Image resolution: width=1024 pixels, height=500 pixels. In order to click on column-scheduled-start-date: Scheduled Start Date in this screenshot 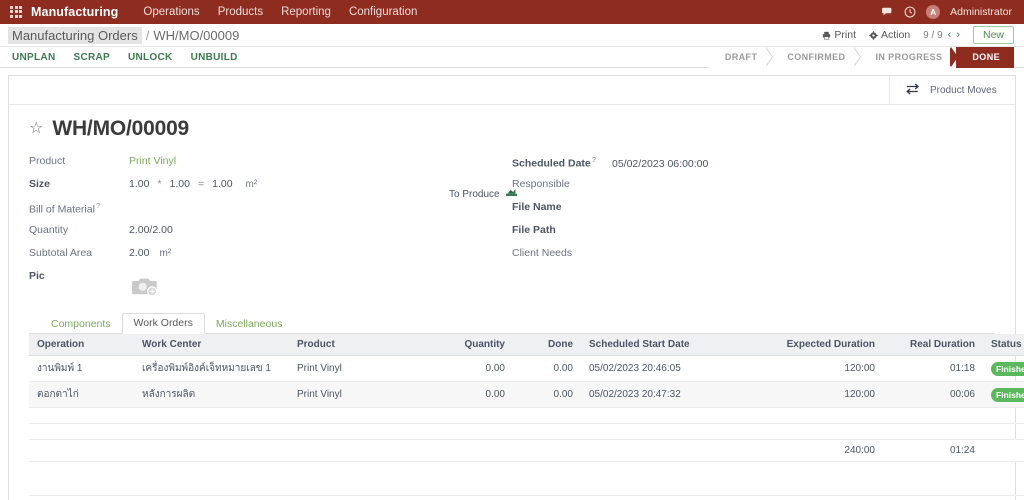, I will do `click(657, 345)`.